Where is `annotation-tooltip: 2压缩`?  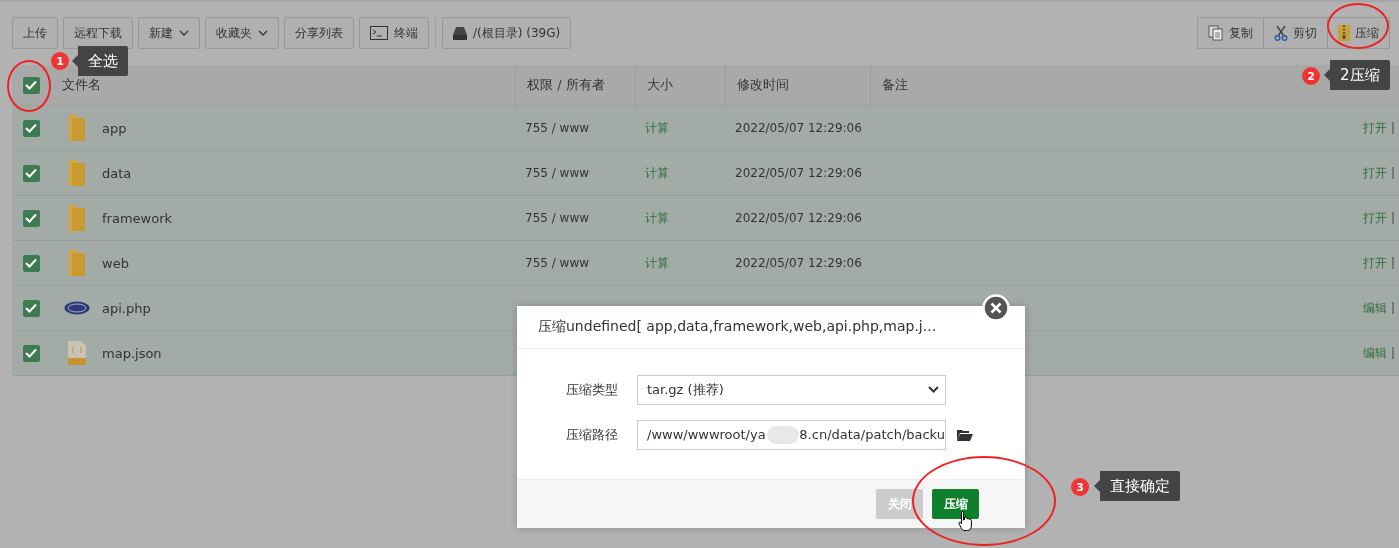 annotation-tooltip: 2压缩 is located at coordinates (1357, 75).